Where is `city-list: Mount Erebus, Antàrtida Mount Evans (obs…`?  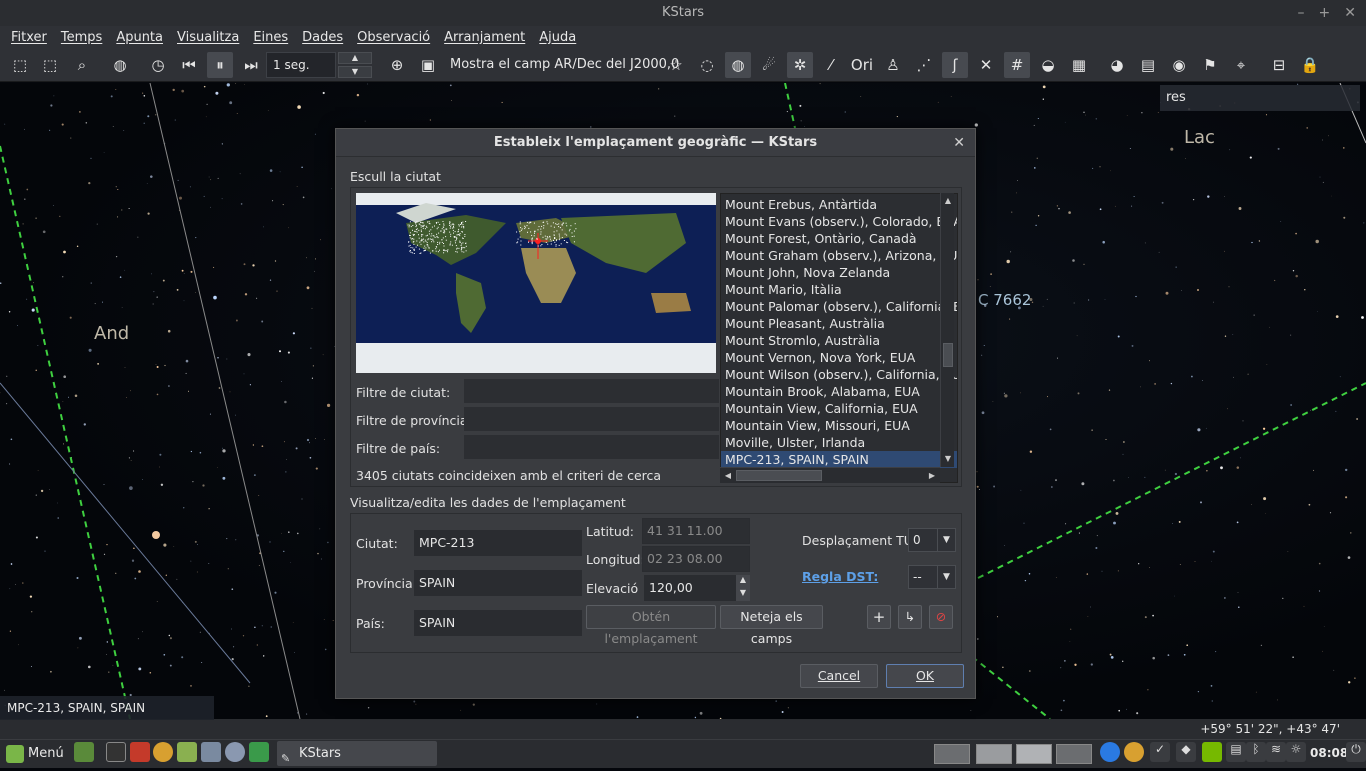 city-list: Mount Erebus, Antàrtida Mount Evans (obs… is located at coordinates (839, 338).